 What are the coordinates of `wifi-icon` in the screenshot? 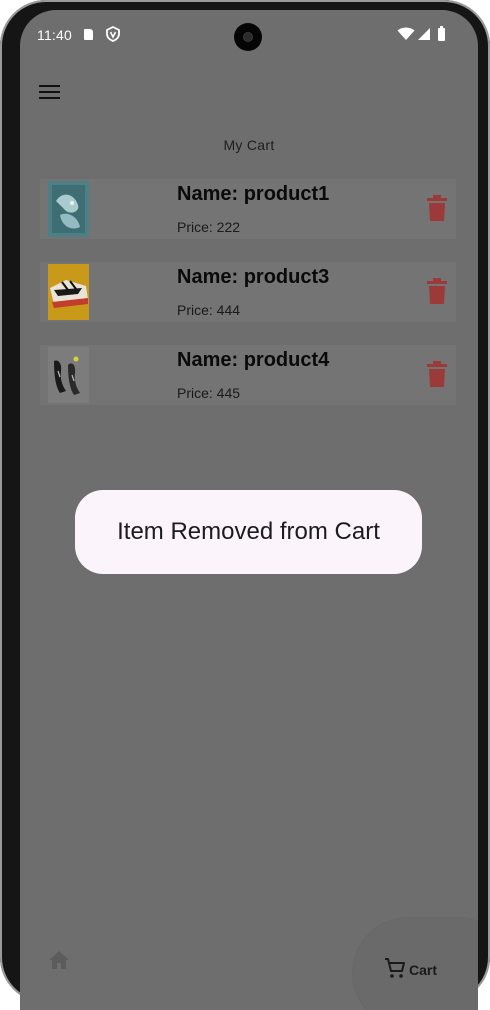 It's located at (406, 33).